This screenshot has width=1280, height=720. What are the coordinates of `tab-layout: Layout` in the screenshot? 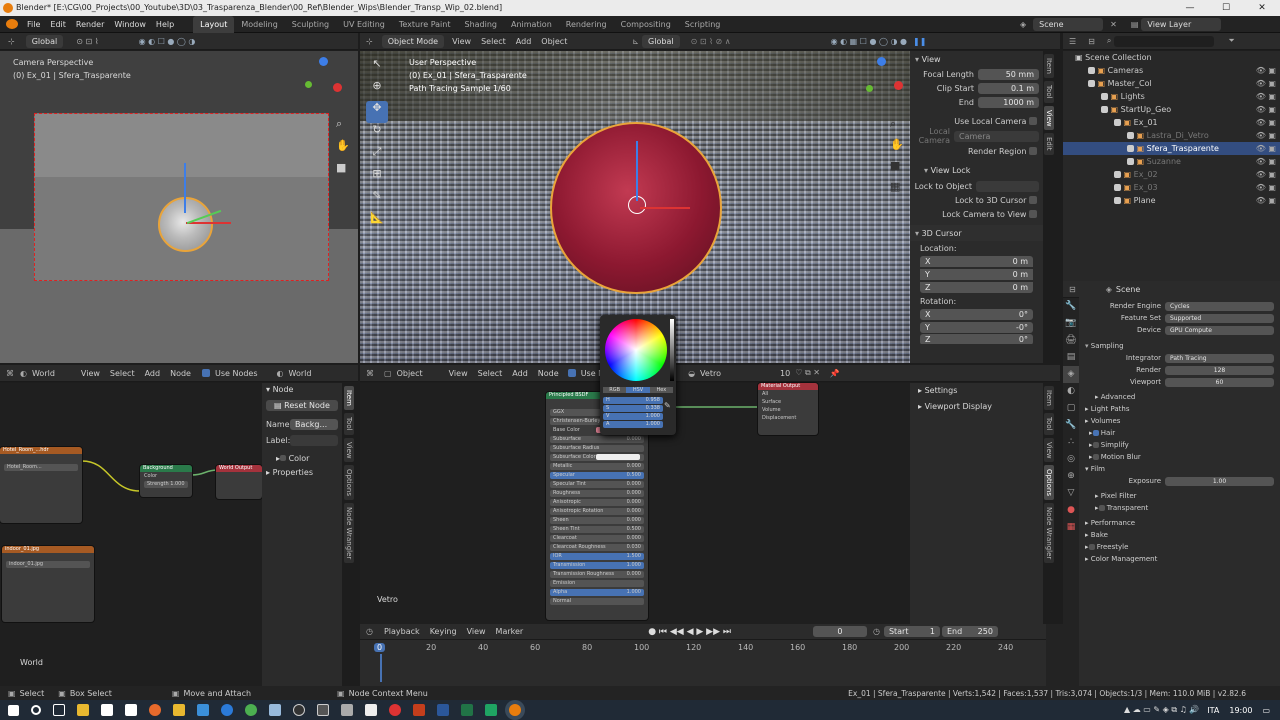 It's located at (214, 24).